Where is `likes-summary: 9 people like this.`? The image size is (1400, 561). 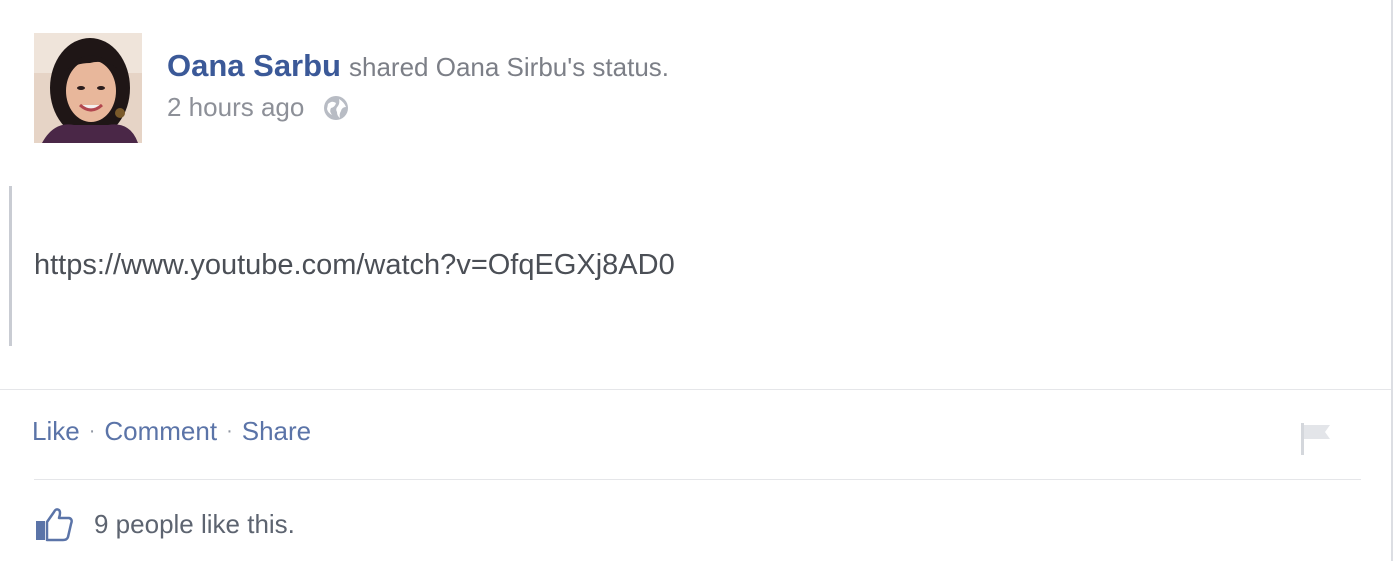 likes-summary: 9 people like this. is located at coordinates (164, 524).